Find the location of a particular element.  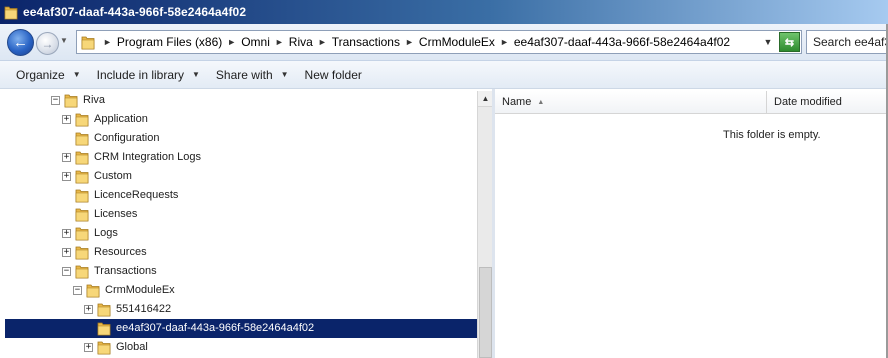

breadcrumb-item: Program Files (x86) is located at coordinates (169, 42).